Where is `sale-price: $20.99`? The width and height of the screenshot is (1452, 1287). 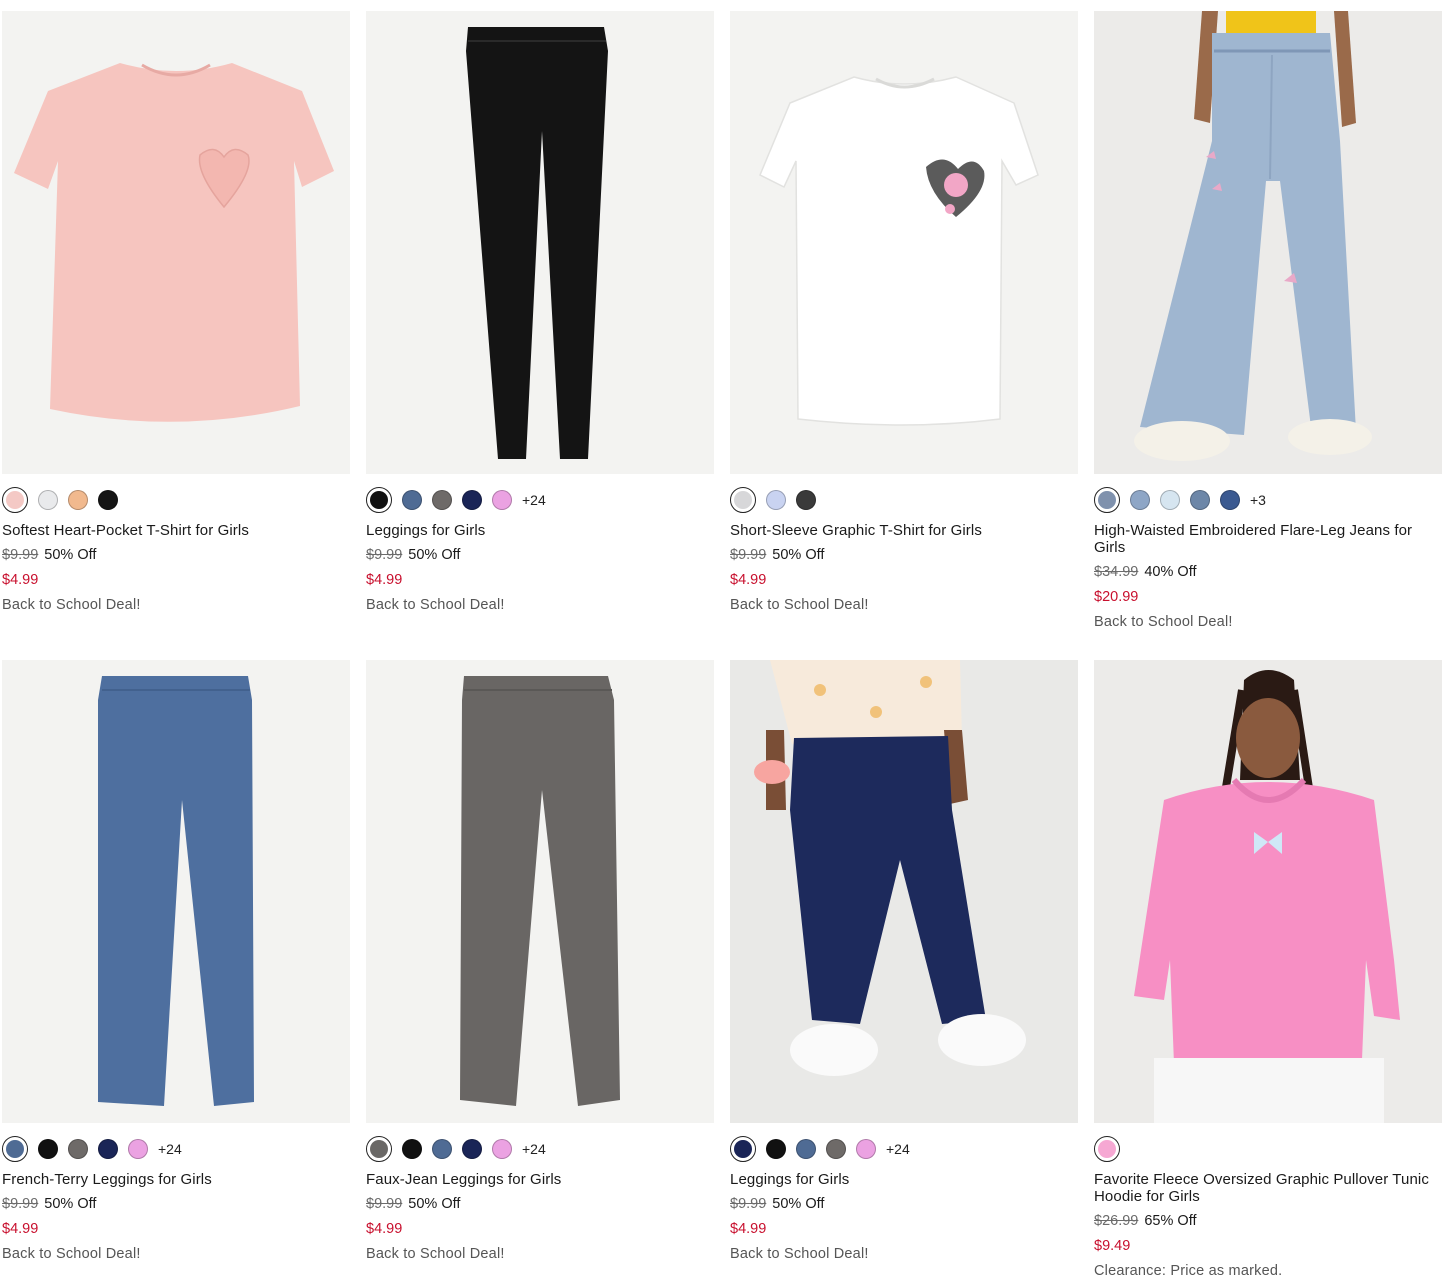
sale-price: $20.99 is located at coordinates (1116, 597).